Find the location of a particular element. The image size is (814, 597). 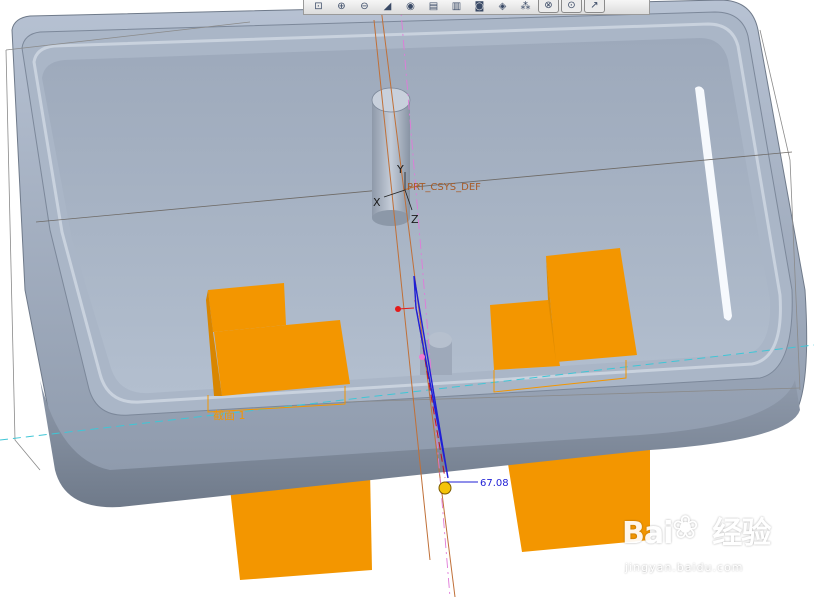

annotation-display-icon: ⊗ is located at coordinates (548, 6).